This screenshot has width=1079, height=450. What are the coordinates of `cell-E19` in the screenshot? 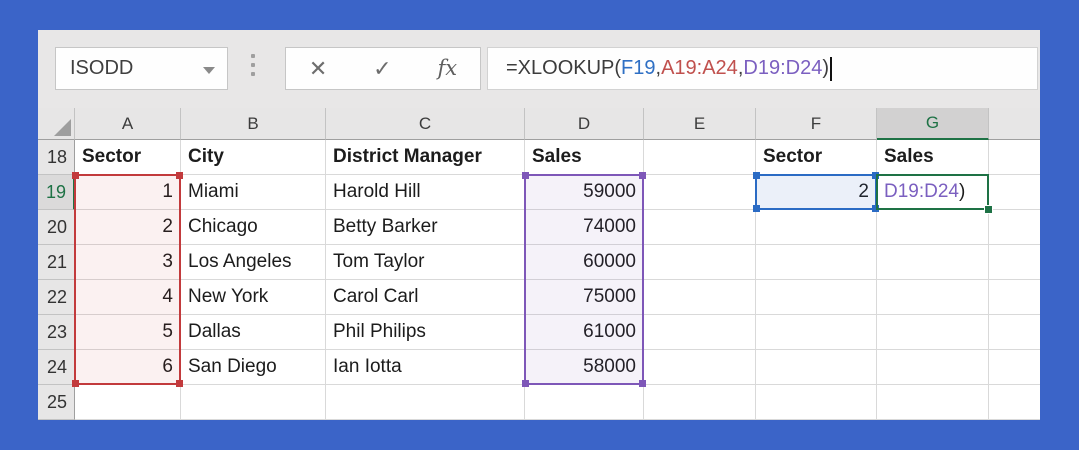 It's located at (700, 192).